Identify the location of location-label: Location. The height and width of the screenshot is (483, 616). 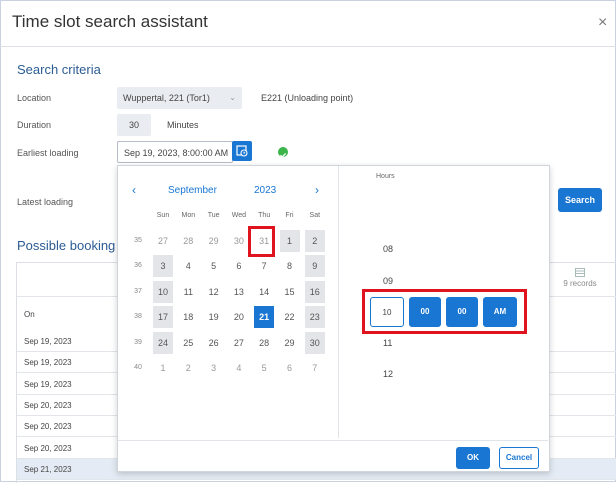
(34, 98).